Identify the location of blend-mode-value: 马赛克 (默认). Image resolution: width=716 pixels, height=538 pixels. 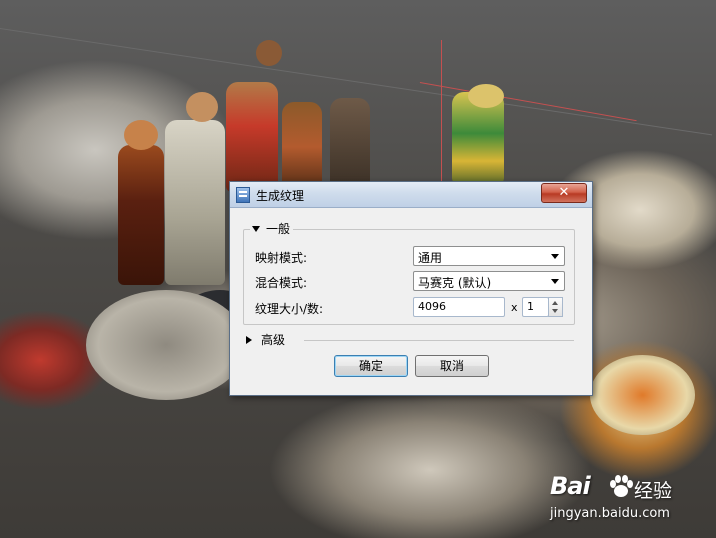
(455, 283).